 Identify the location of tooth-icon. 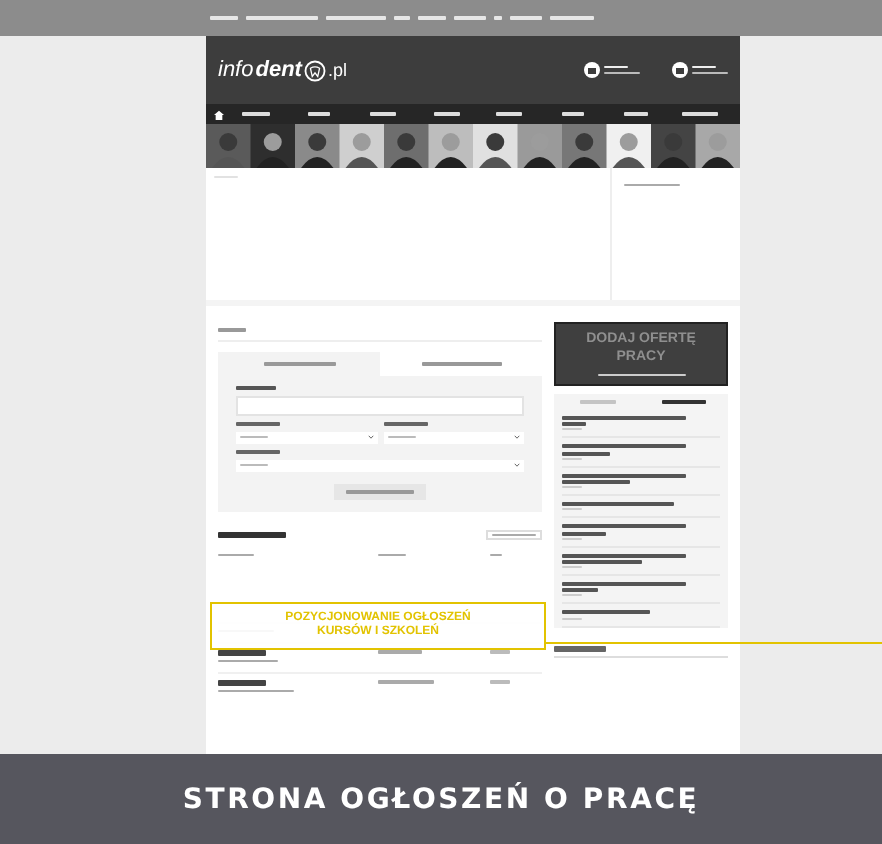
(314, 70).